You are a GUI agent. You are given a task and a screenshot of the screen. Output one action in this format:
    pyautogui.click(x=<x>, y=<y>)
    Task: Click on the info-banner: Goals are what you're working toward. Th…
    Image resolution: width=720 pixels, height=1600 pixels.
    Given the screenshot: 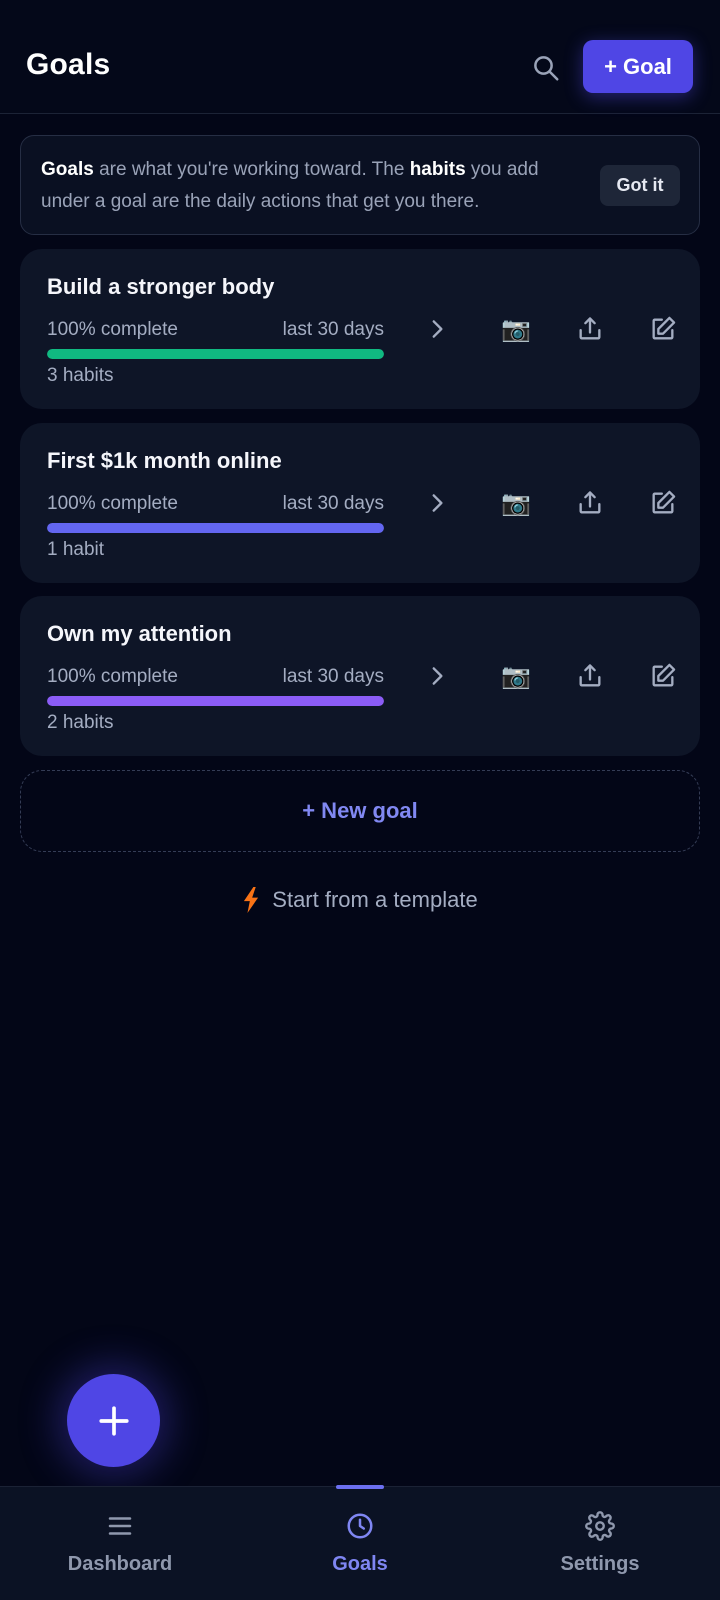 What is the action you would take?
    pyautogui.click(x=360, y=185)
    